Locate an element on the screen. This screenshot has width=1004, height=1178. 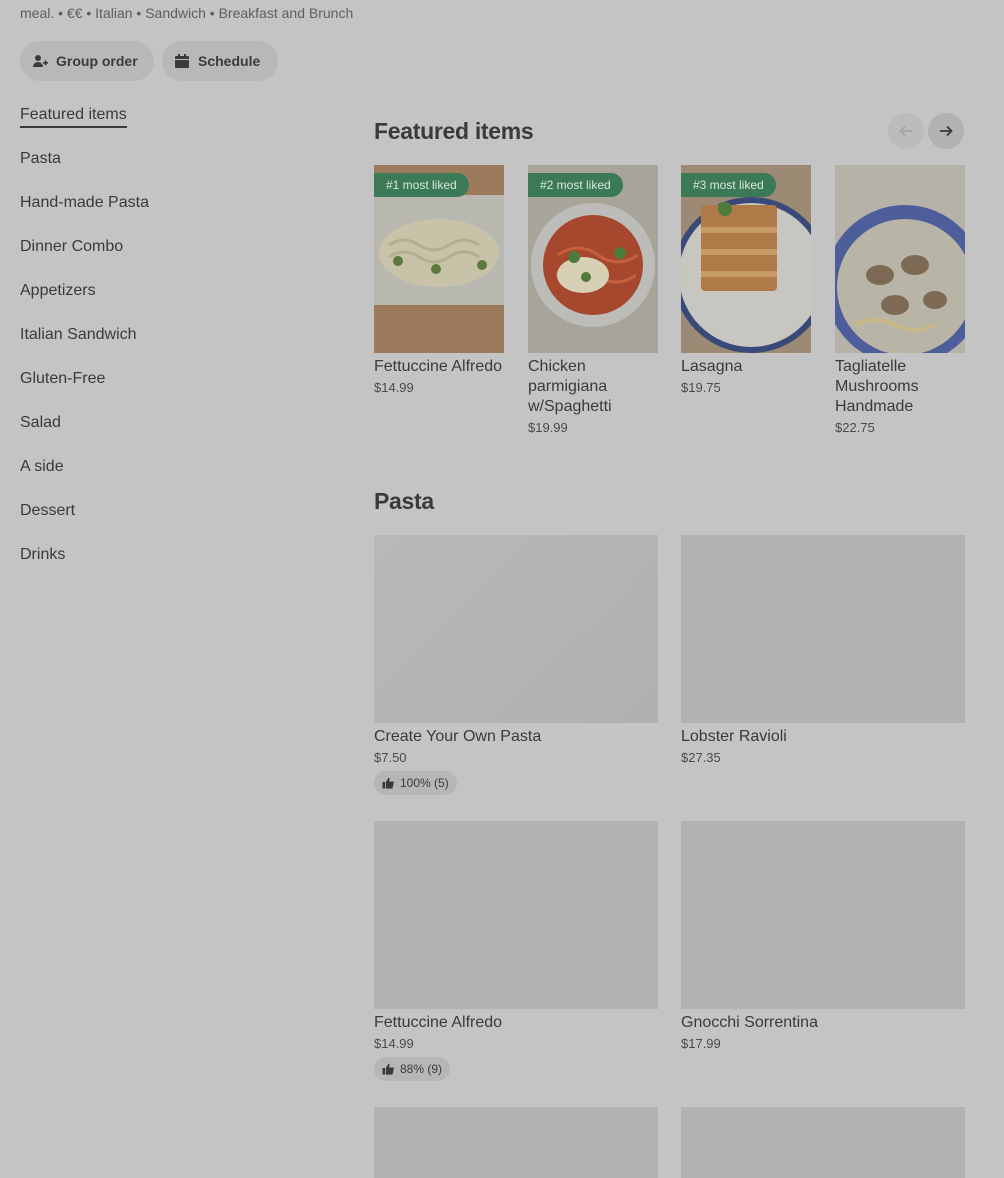
group-order-button: Group order is located at coordinates (87, 61).